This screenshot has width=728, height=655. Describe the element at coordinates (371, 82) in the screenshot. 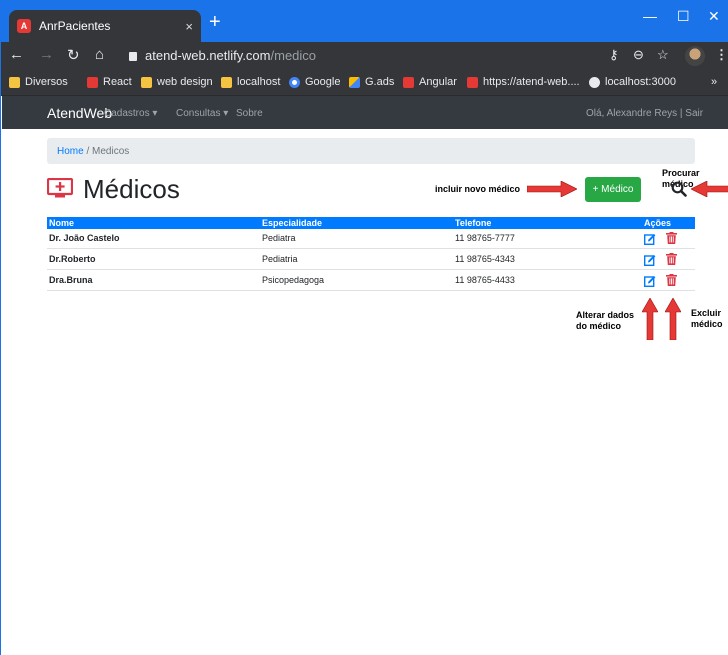

I see `bookmark-item: G.ads` at that location.